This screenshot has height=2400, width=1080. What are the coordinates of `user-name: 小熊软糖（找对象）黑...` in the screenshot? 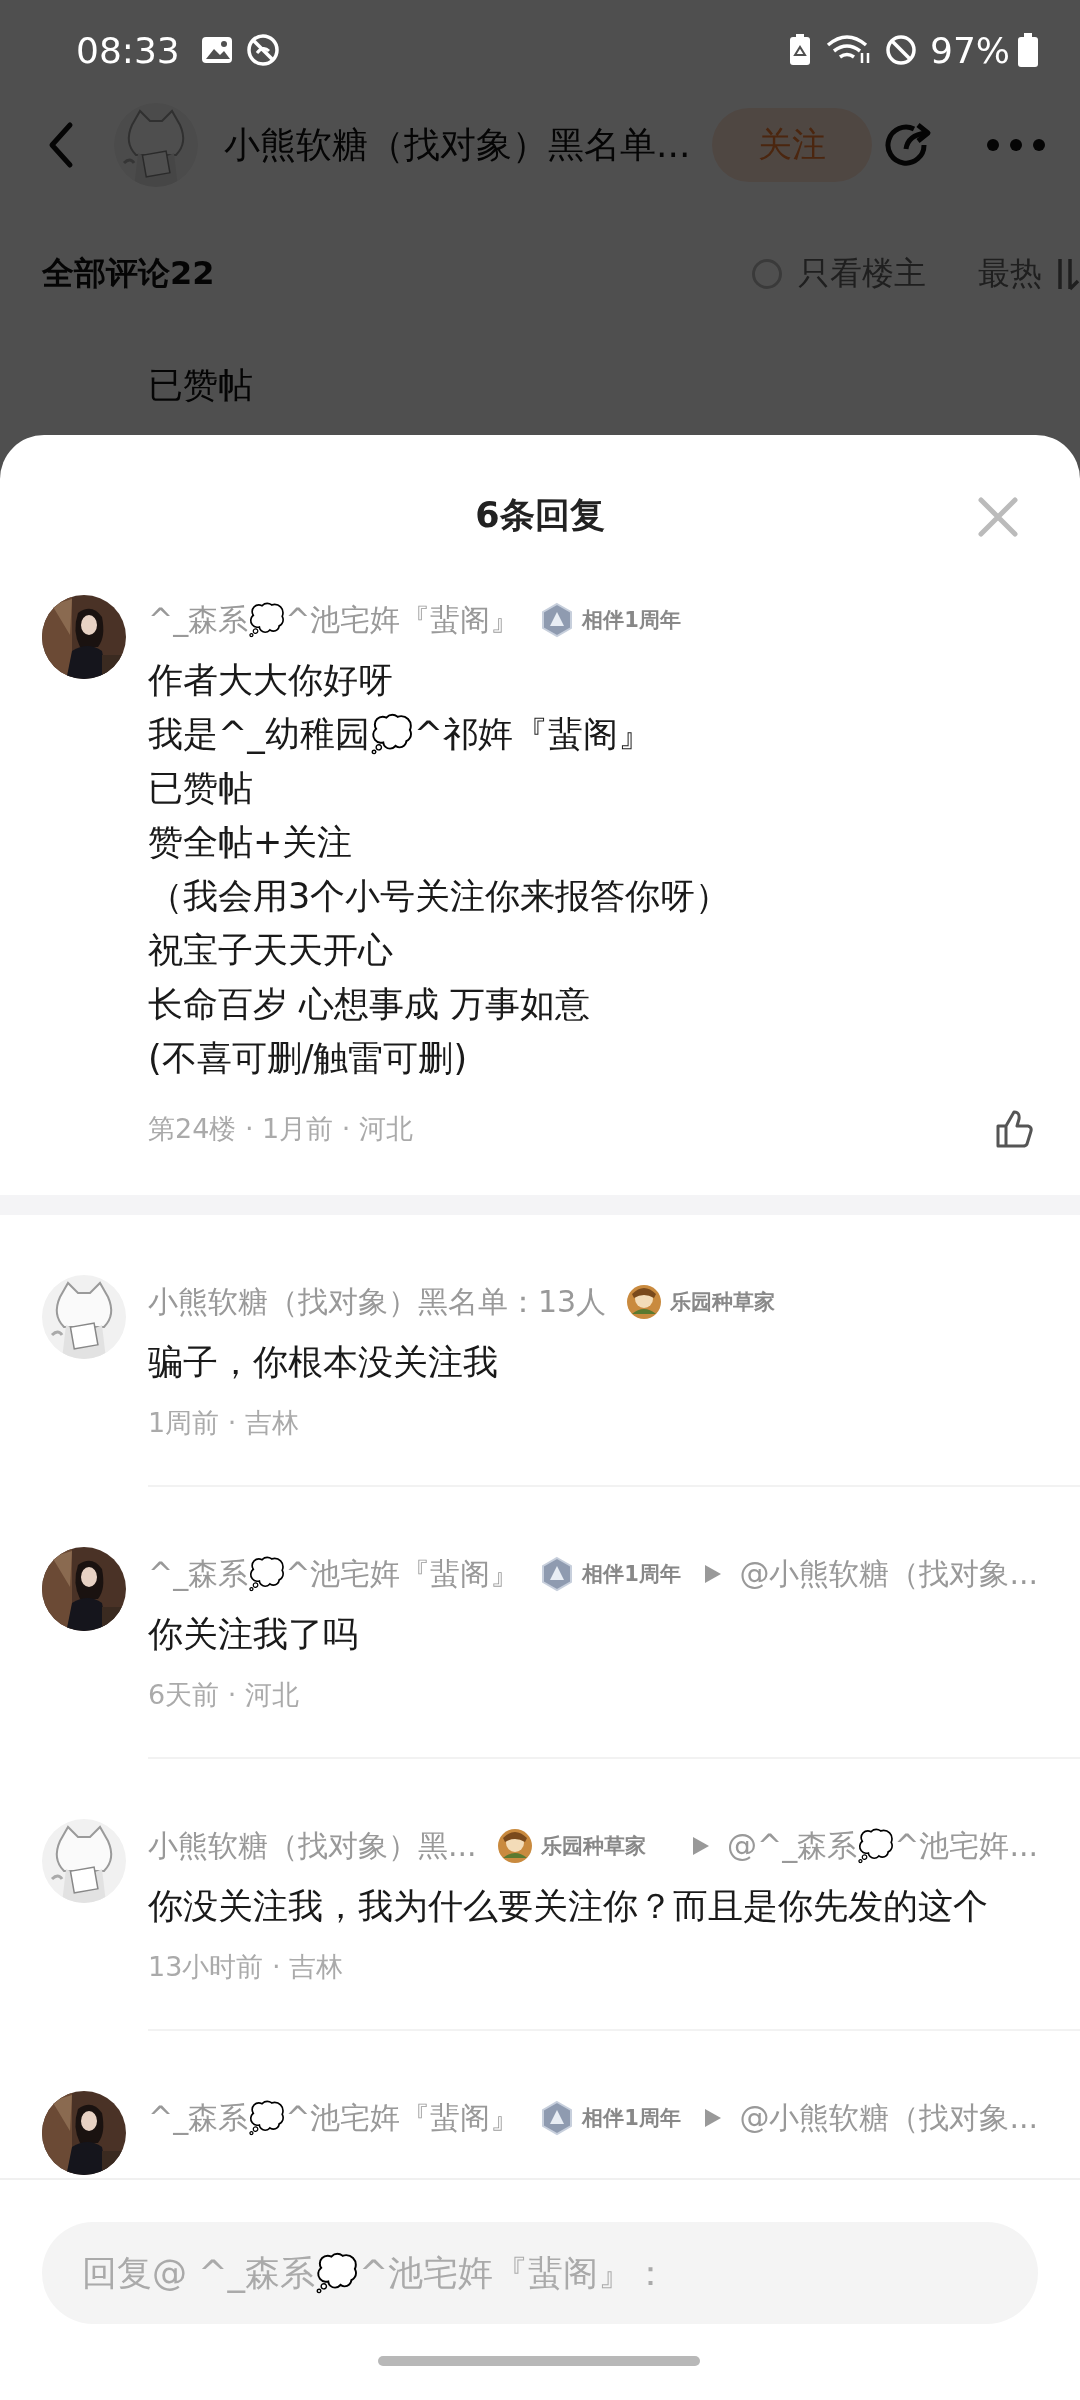 It's located at (312, 1846).